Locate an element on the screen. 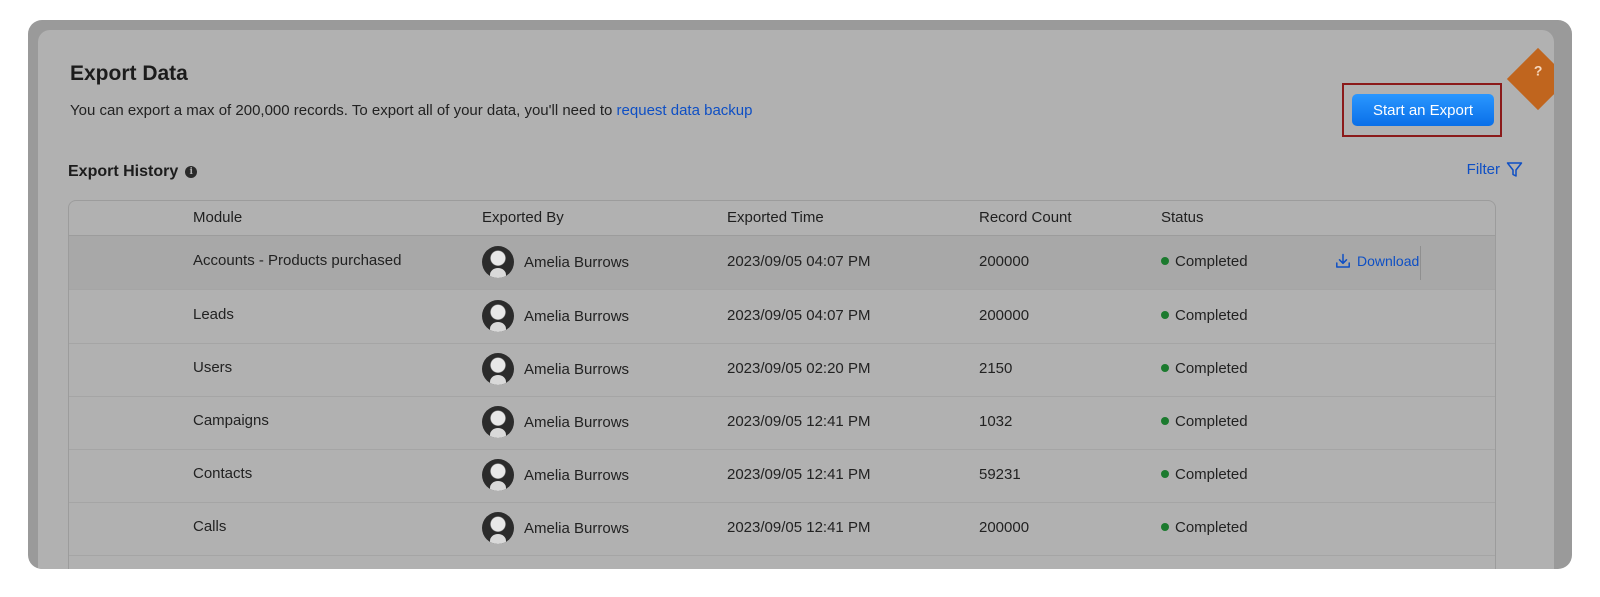 This screenshot has height=597, width=1600. info-icon: i is located at coordinates (191, 172).